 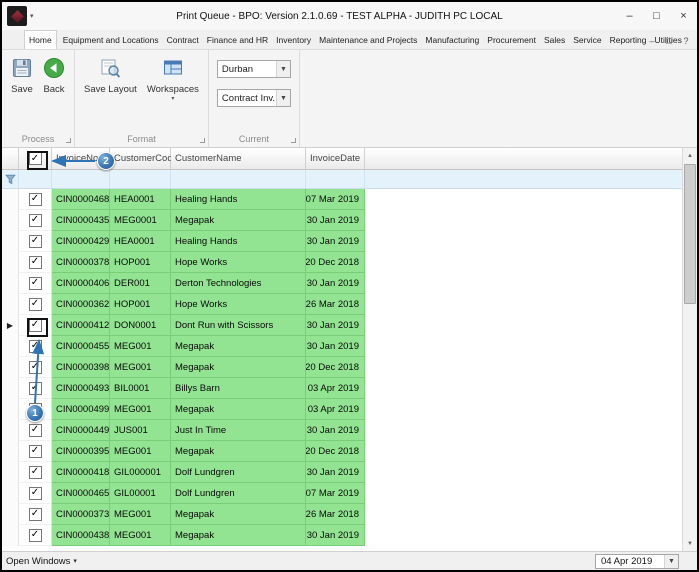 I want to click on filter-row-indicator, so click(x=10, y=179).